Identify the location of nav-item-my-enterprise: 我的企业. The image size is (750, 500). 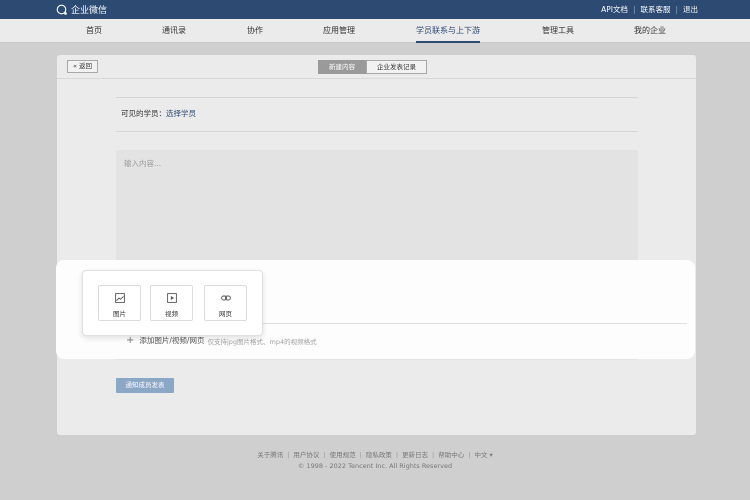
(650, 31).